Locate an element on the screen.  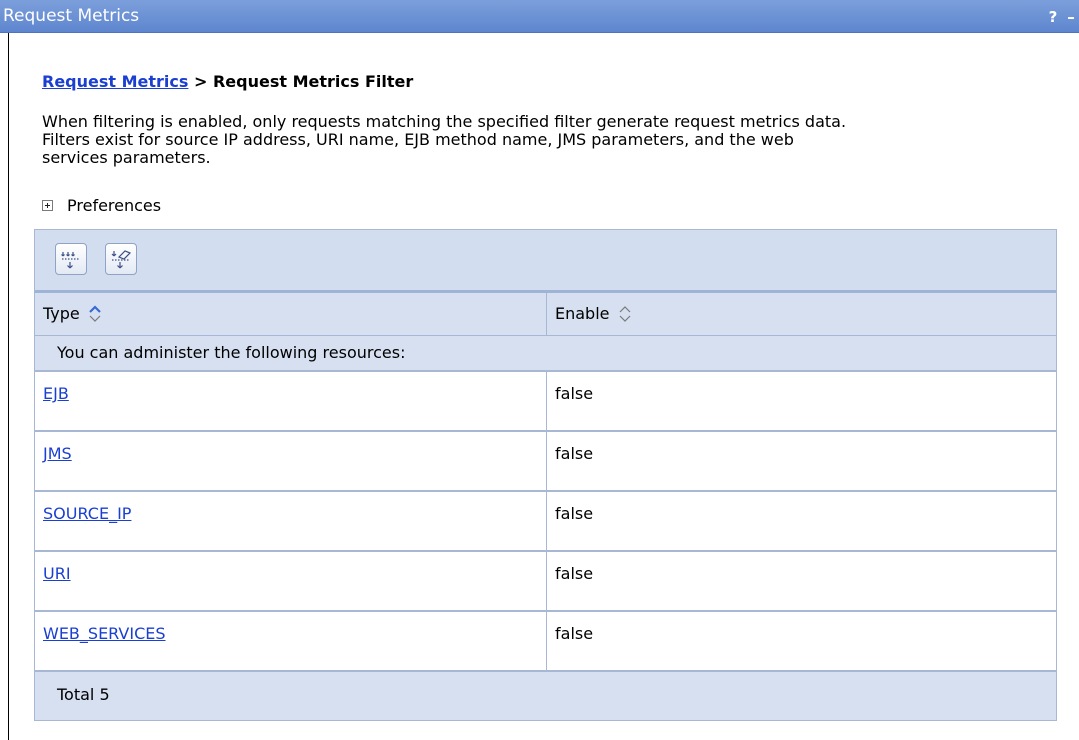
column-header-label: Type is located at coordinates (61, 313).